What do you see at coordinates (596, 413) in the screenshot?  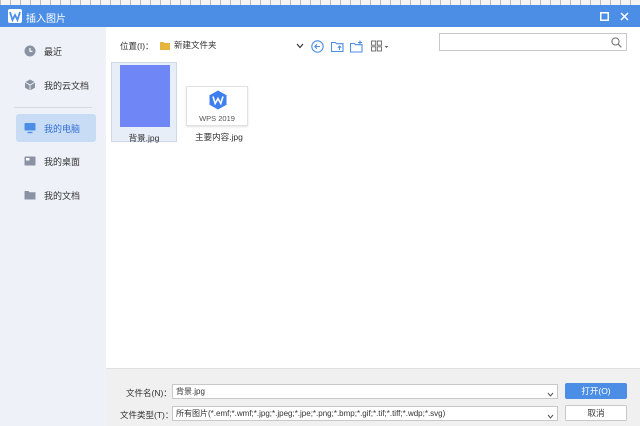 I see `cancel-button: 取消` at bounding box center [596, 413].